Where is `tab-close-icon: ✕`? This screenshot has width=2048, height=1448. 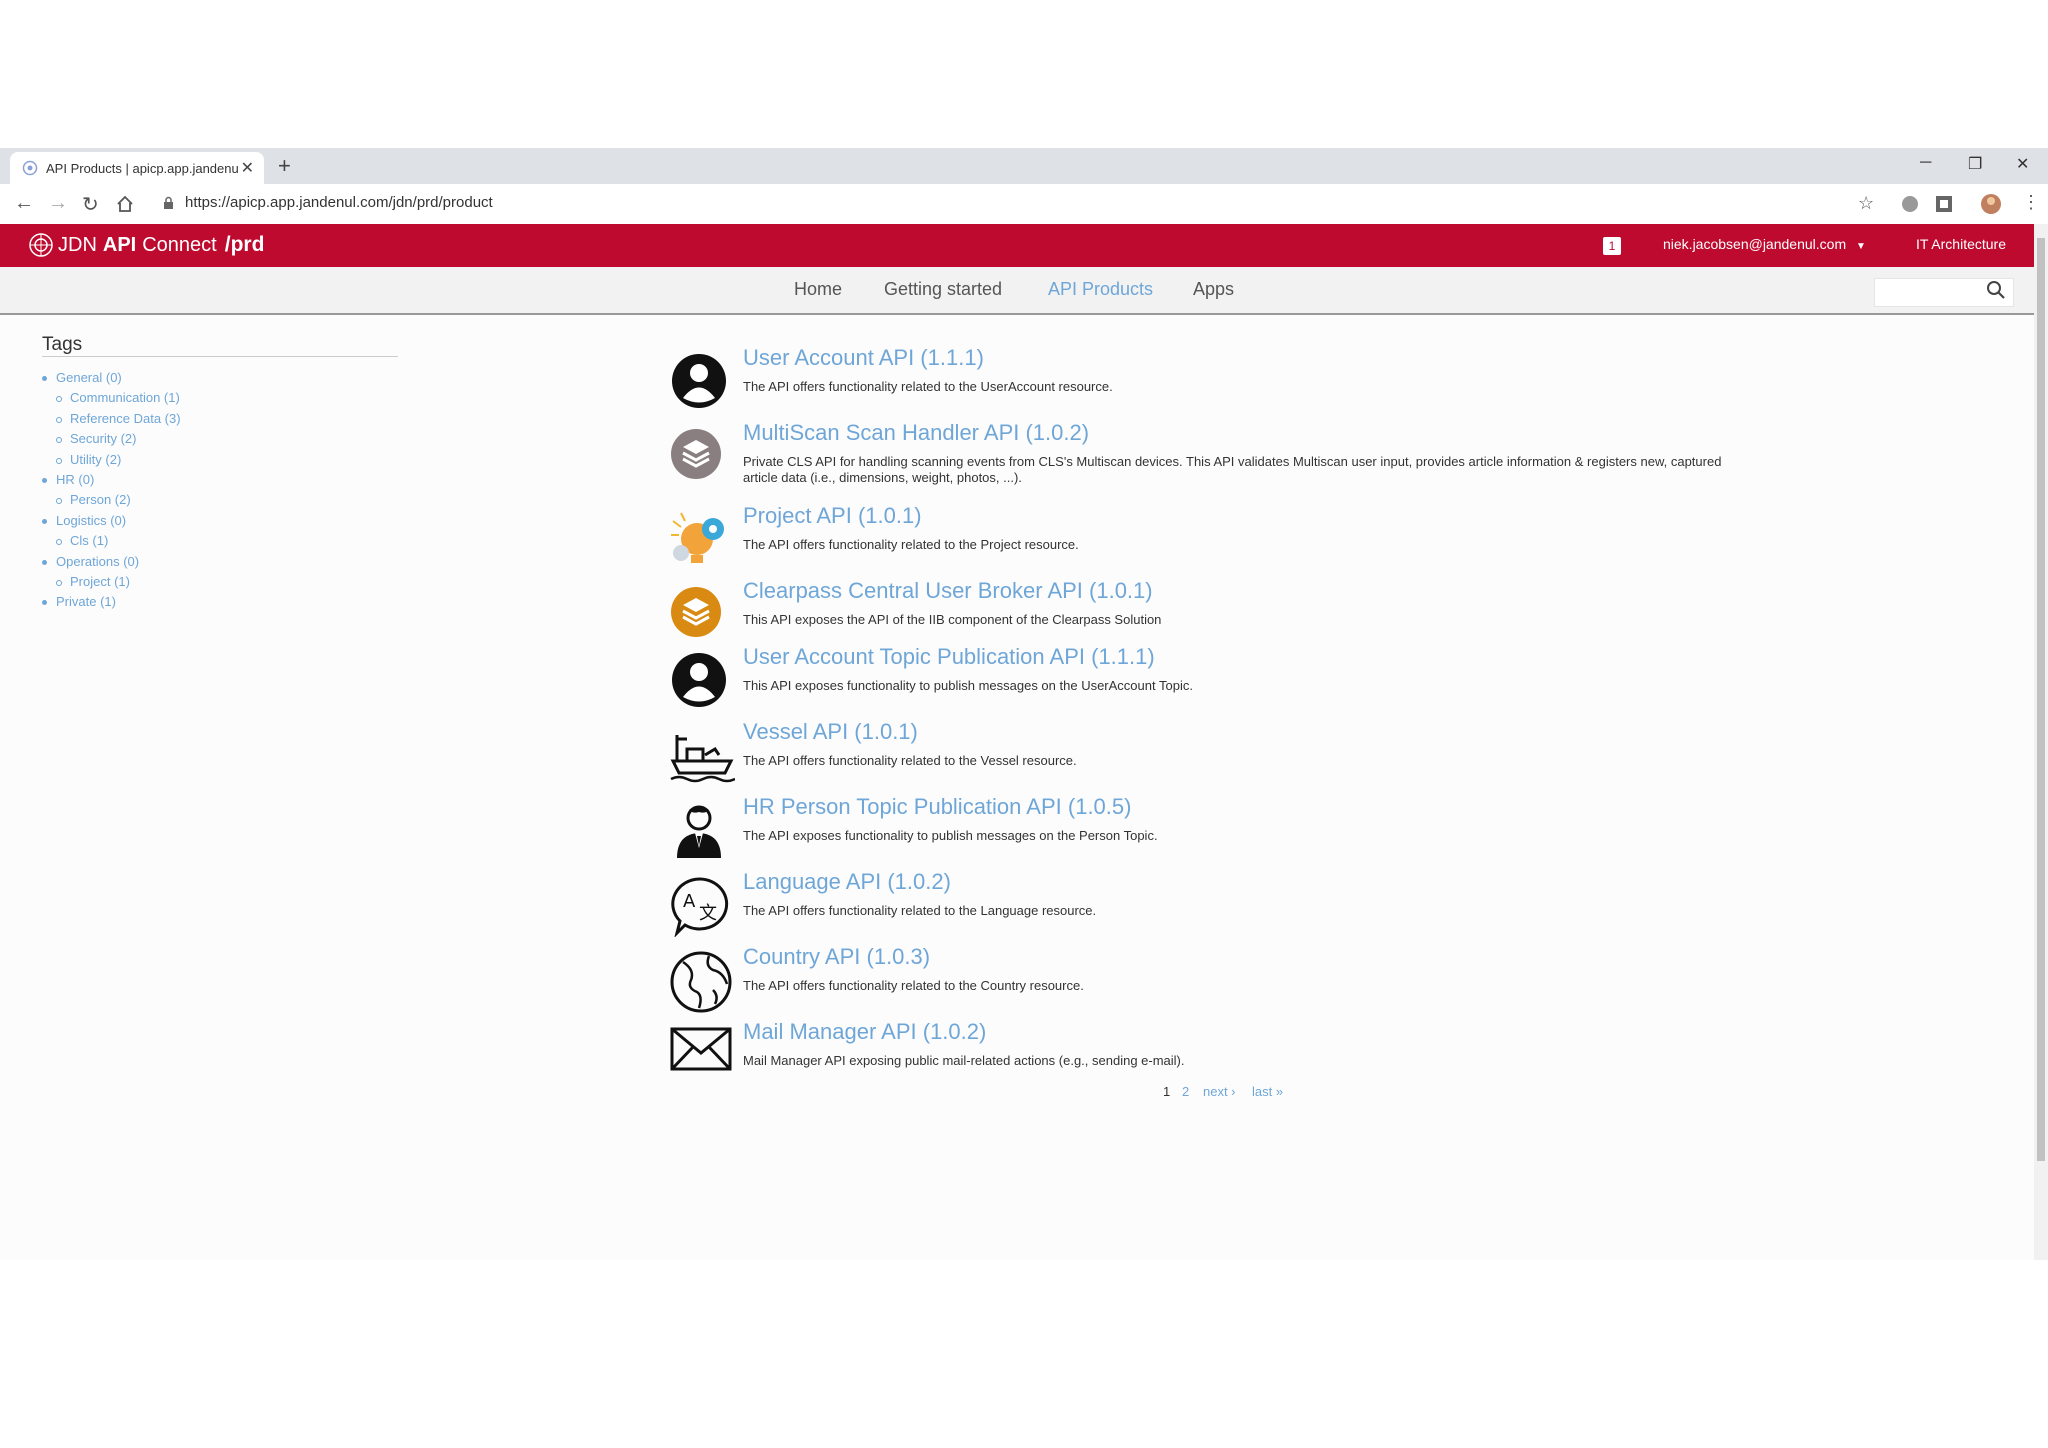
tab-close-icon: ✕ is located at coordinates (247, 168).